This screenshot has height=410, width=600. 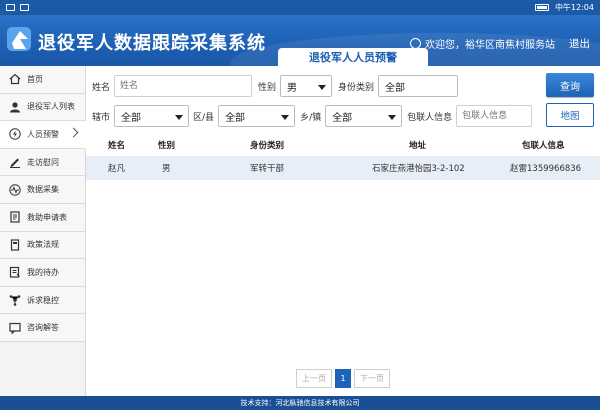 I want to click on app-header: 退役军人数据跟踪采集系统 退役军人人员预警 欢迎您，裕华区南焦村服务站 退出, so click(x=300, y=40).